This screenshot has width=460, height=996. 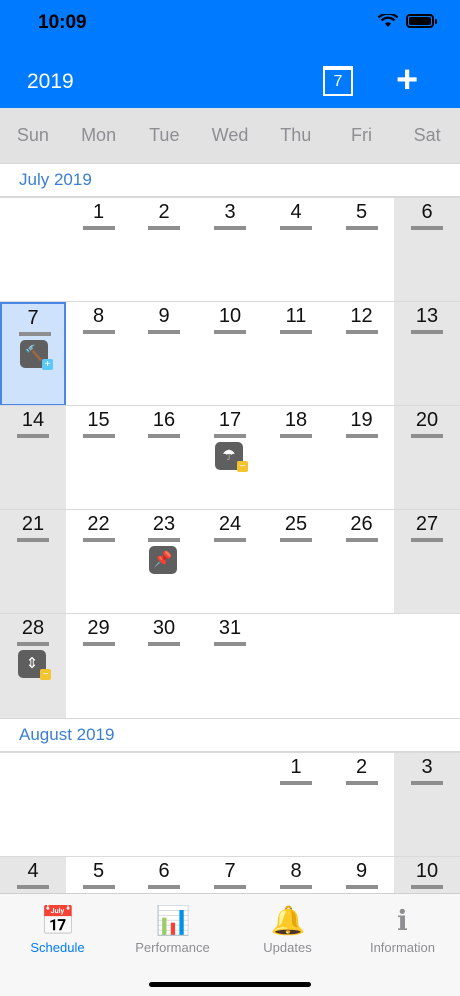 What do you see at coordinates (361, 354) in the screenshot?
I see `day-cell: 12` at bounding box center [361, 354].